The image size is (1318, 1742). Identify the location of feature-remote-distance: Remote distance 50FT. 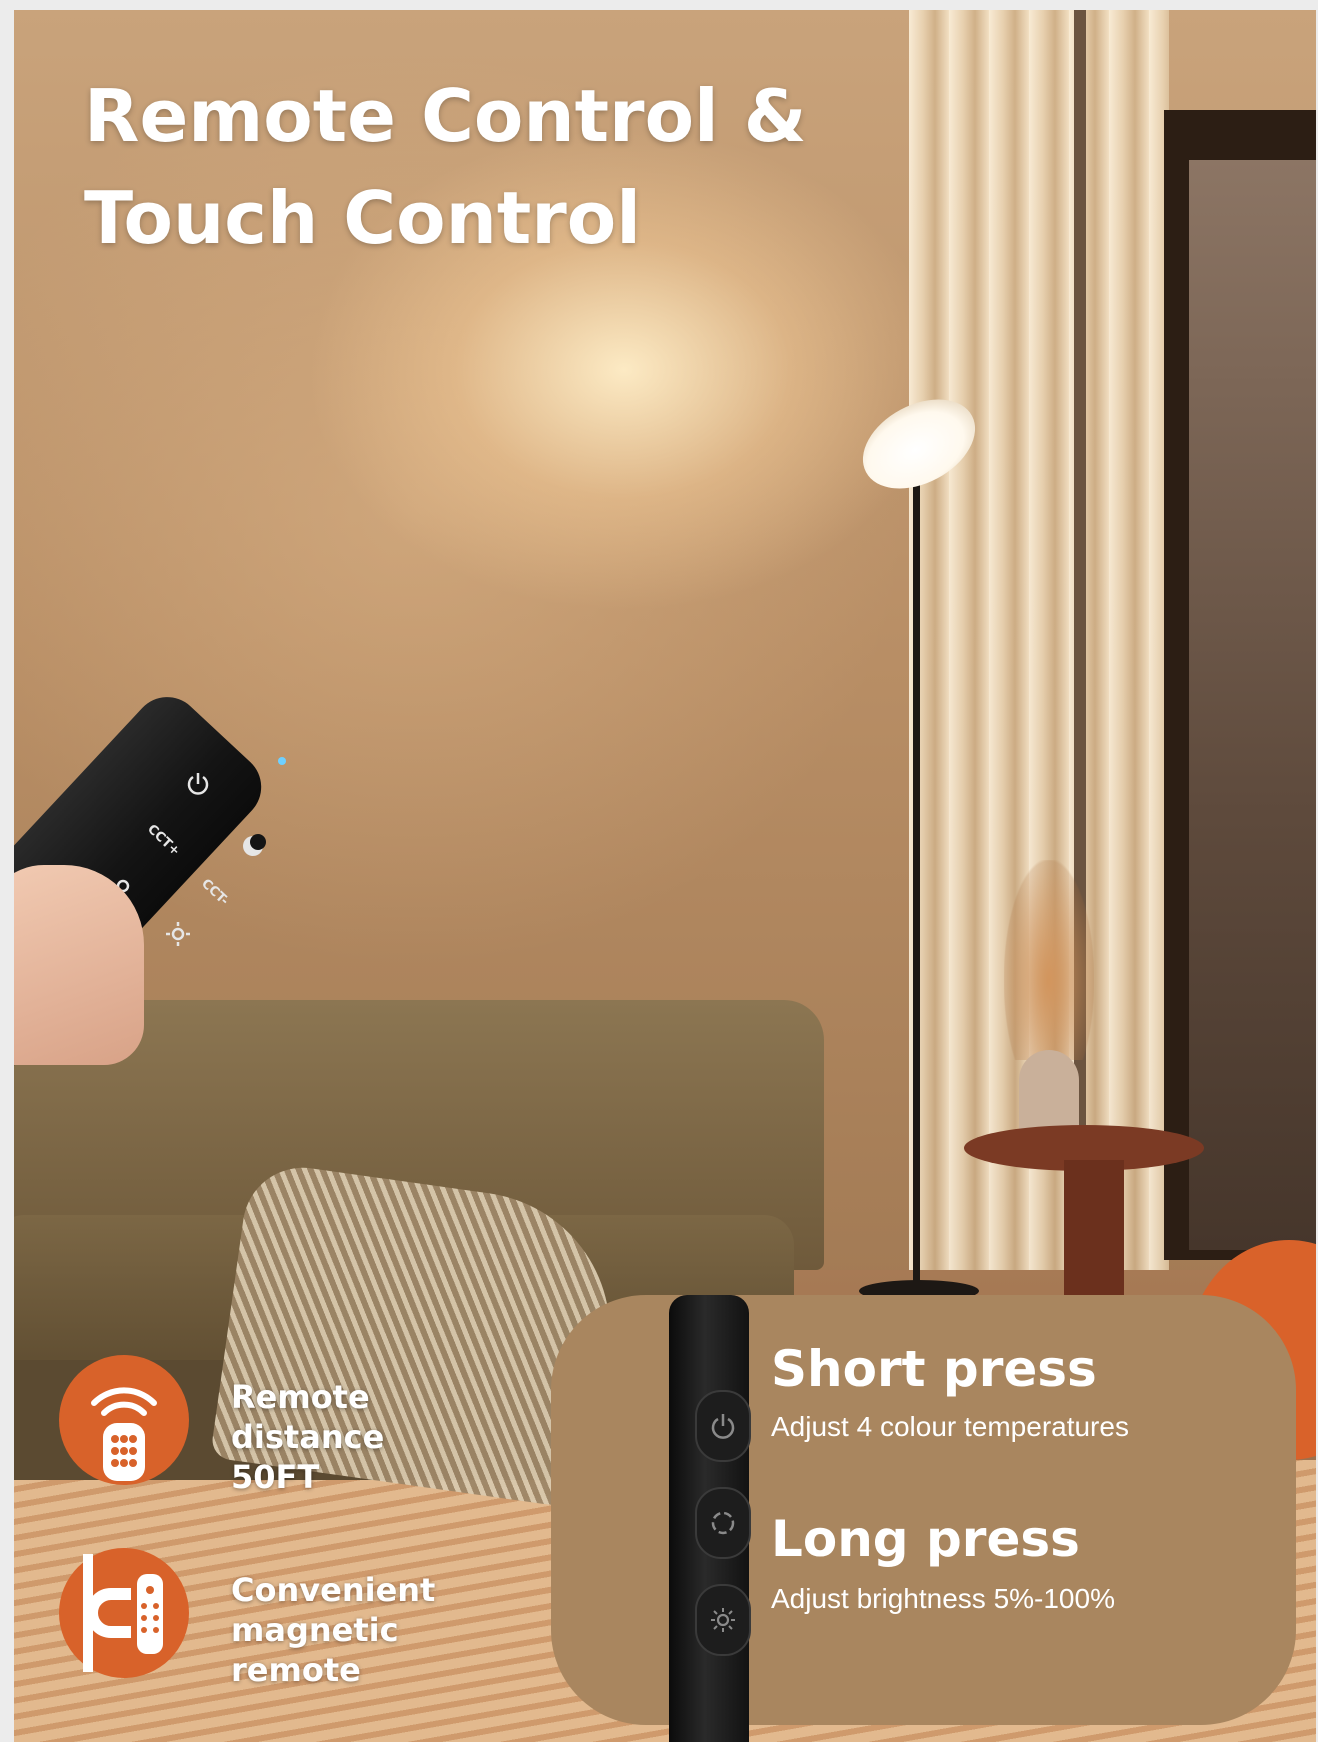
(299, 1426).